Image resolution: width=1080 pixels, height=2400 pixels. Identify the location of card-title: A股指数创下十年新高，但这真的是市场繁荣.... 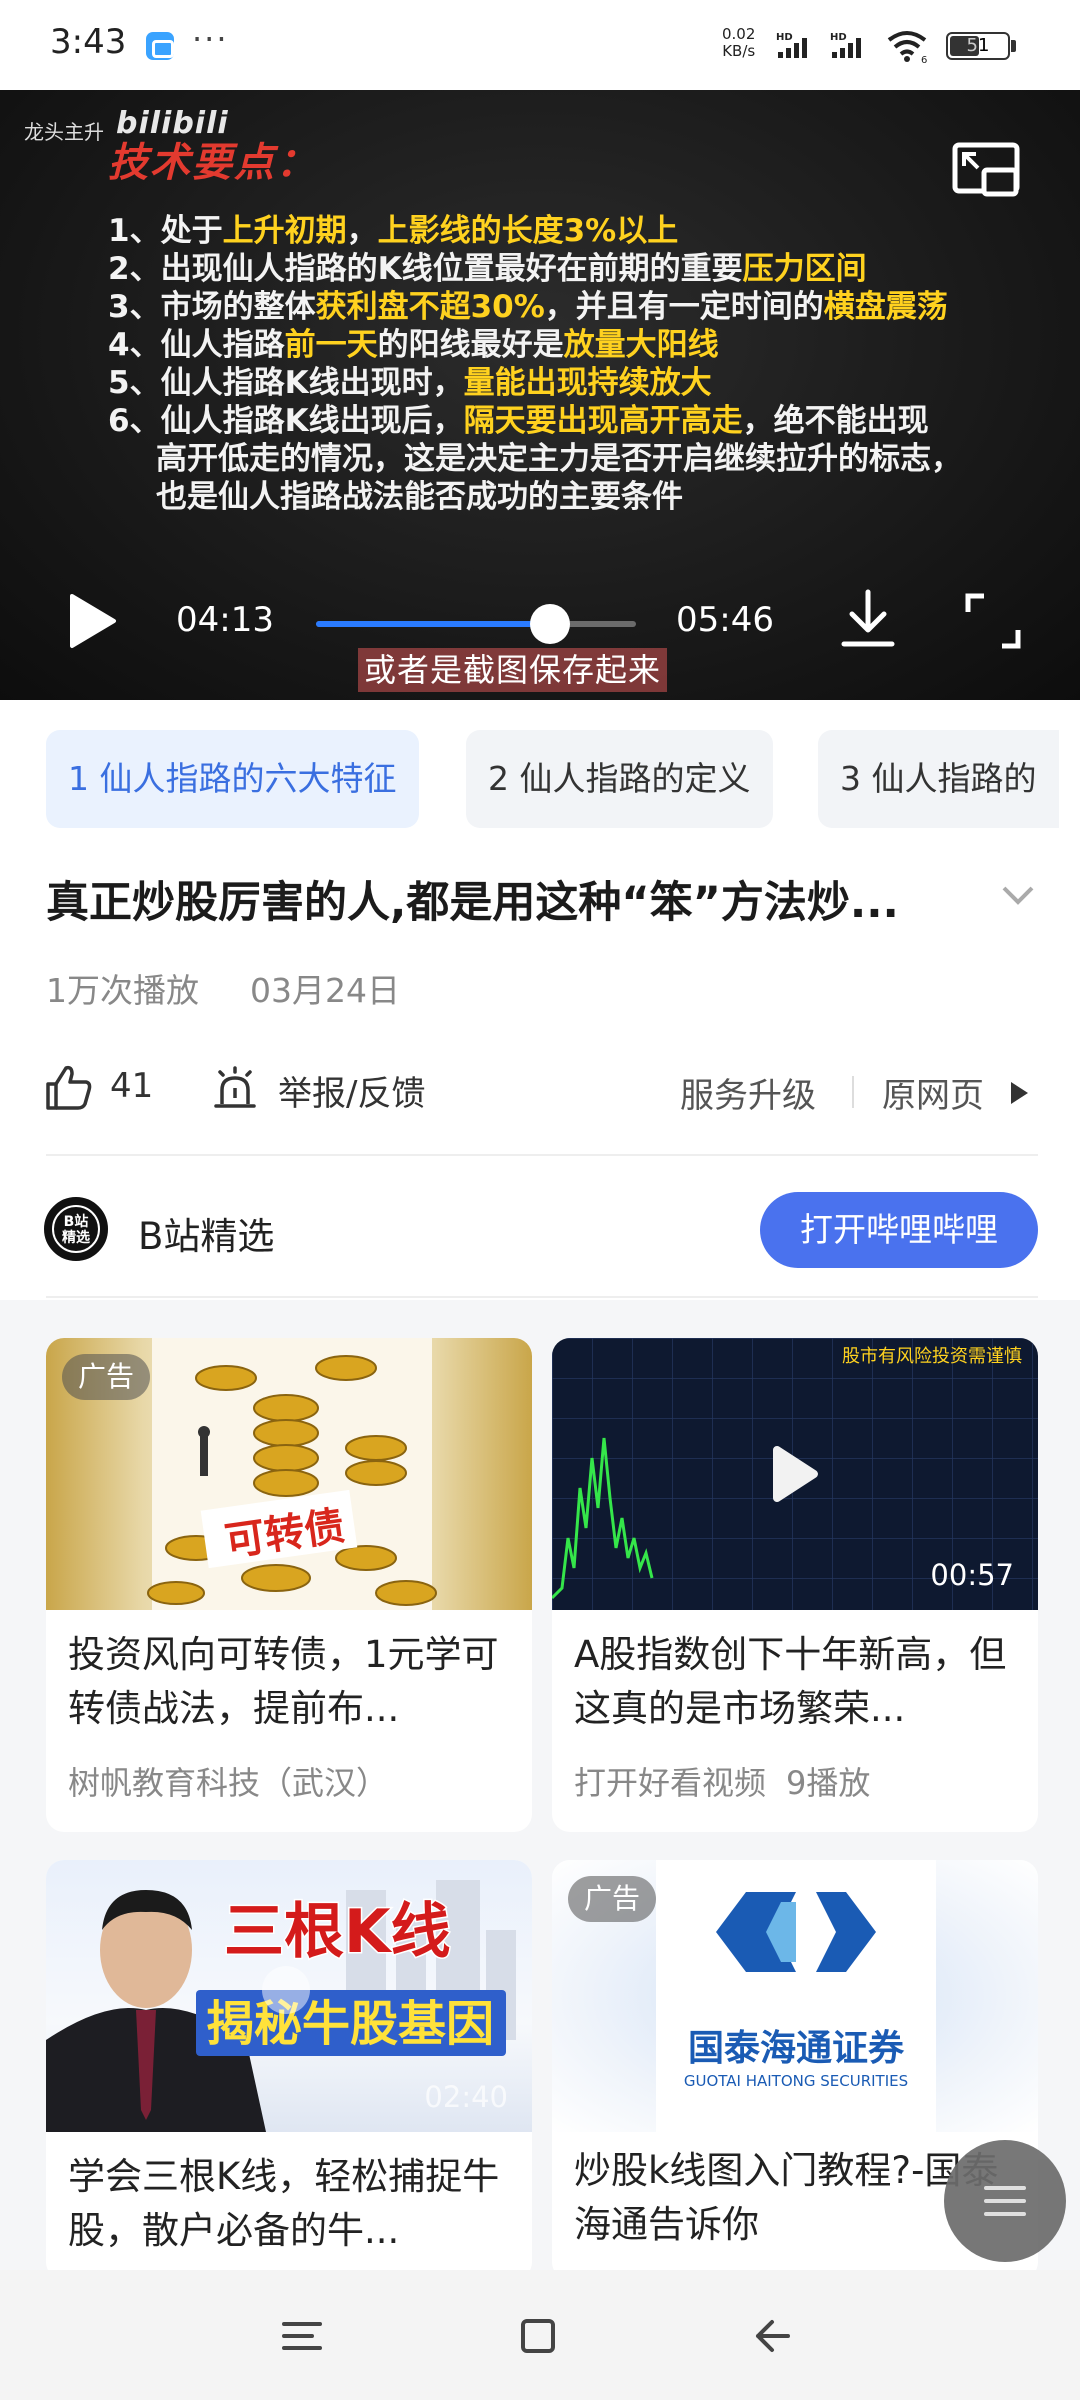
(790, 1681).